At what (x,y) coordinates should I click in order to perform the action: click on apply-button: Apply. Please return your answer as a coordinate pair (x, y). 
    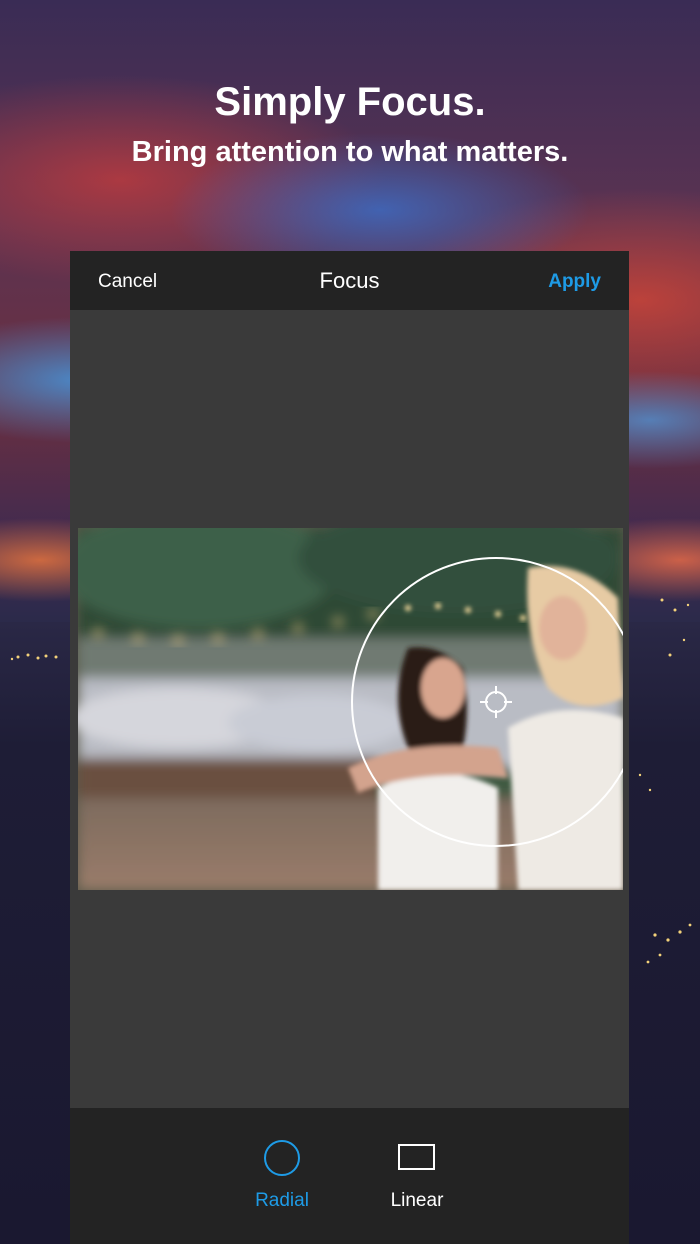
    Looking at the image, I should click on (574, 282).